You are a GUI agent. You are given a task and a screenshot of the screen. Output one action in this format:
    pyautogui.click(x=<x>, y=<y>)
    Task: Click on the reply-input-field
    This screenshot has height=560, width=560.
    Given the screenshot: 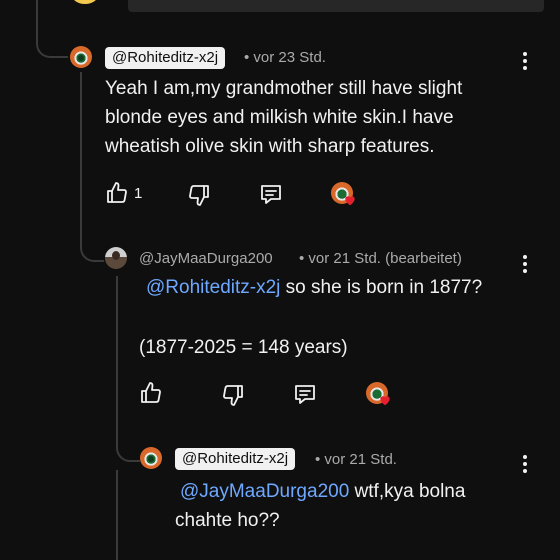 What is the action you would take?
    pyautogui.click(x=336, y=6)
    